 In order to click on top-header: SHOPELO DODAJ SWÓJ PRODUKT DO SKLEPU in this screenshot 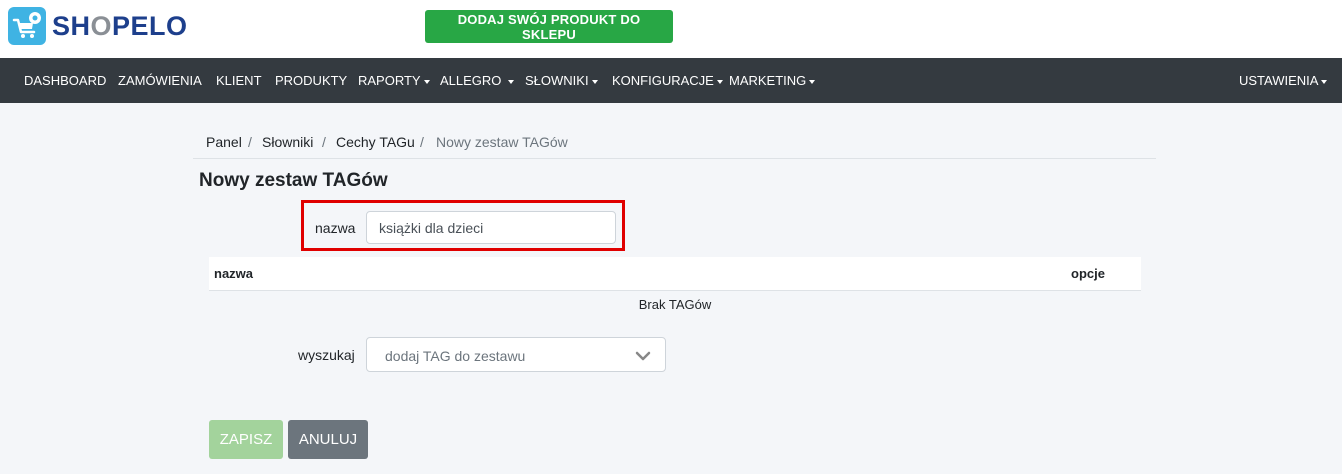, I will do `click(671, 29)`.